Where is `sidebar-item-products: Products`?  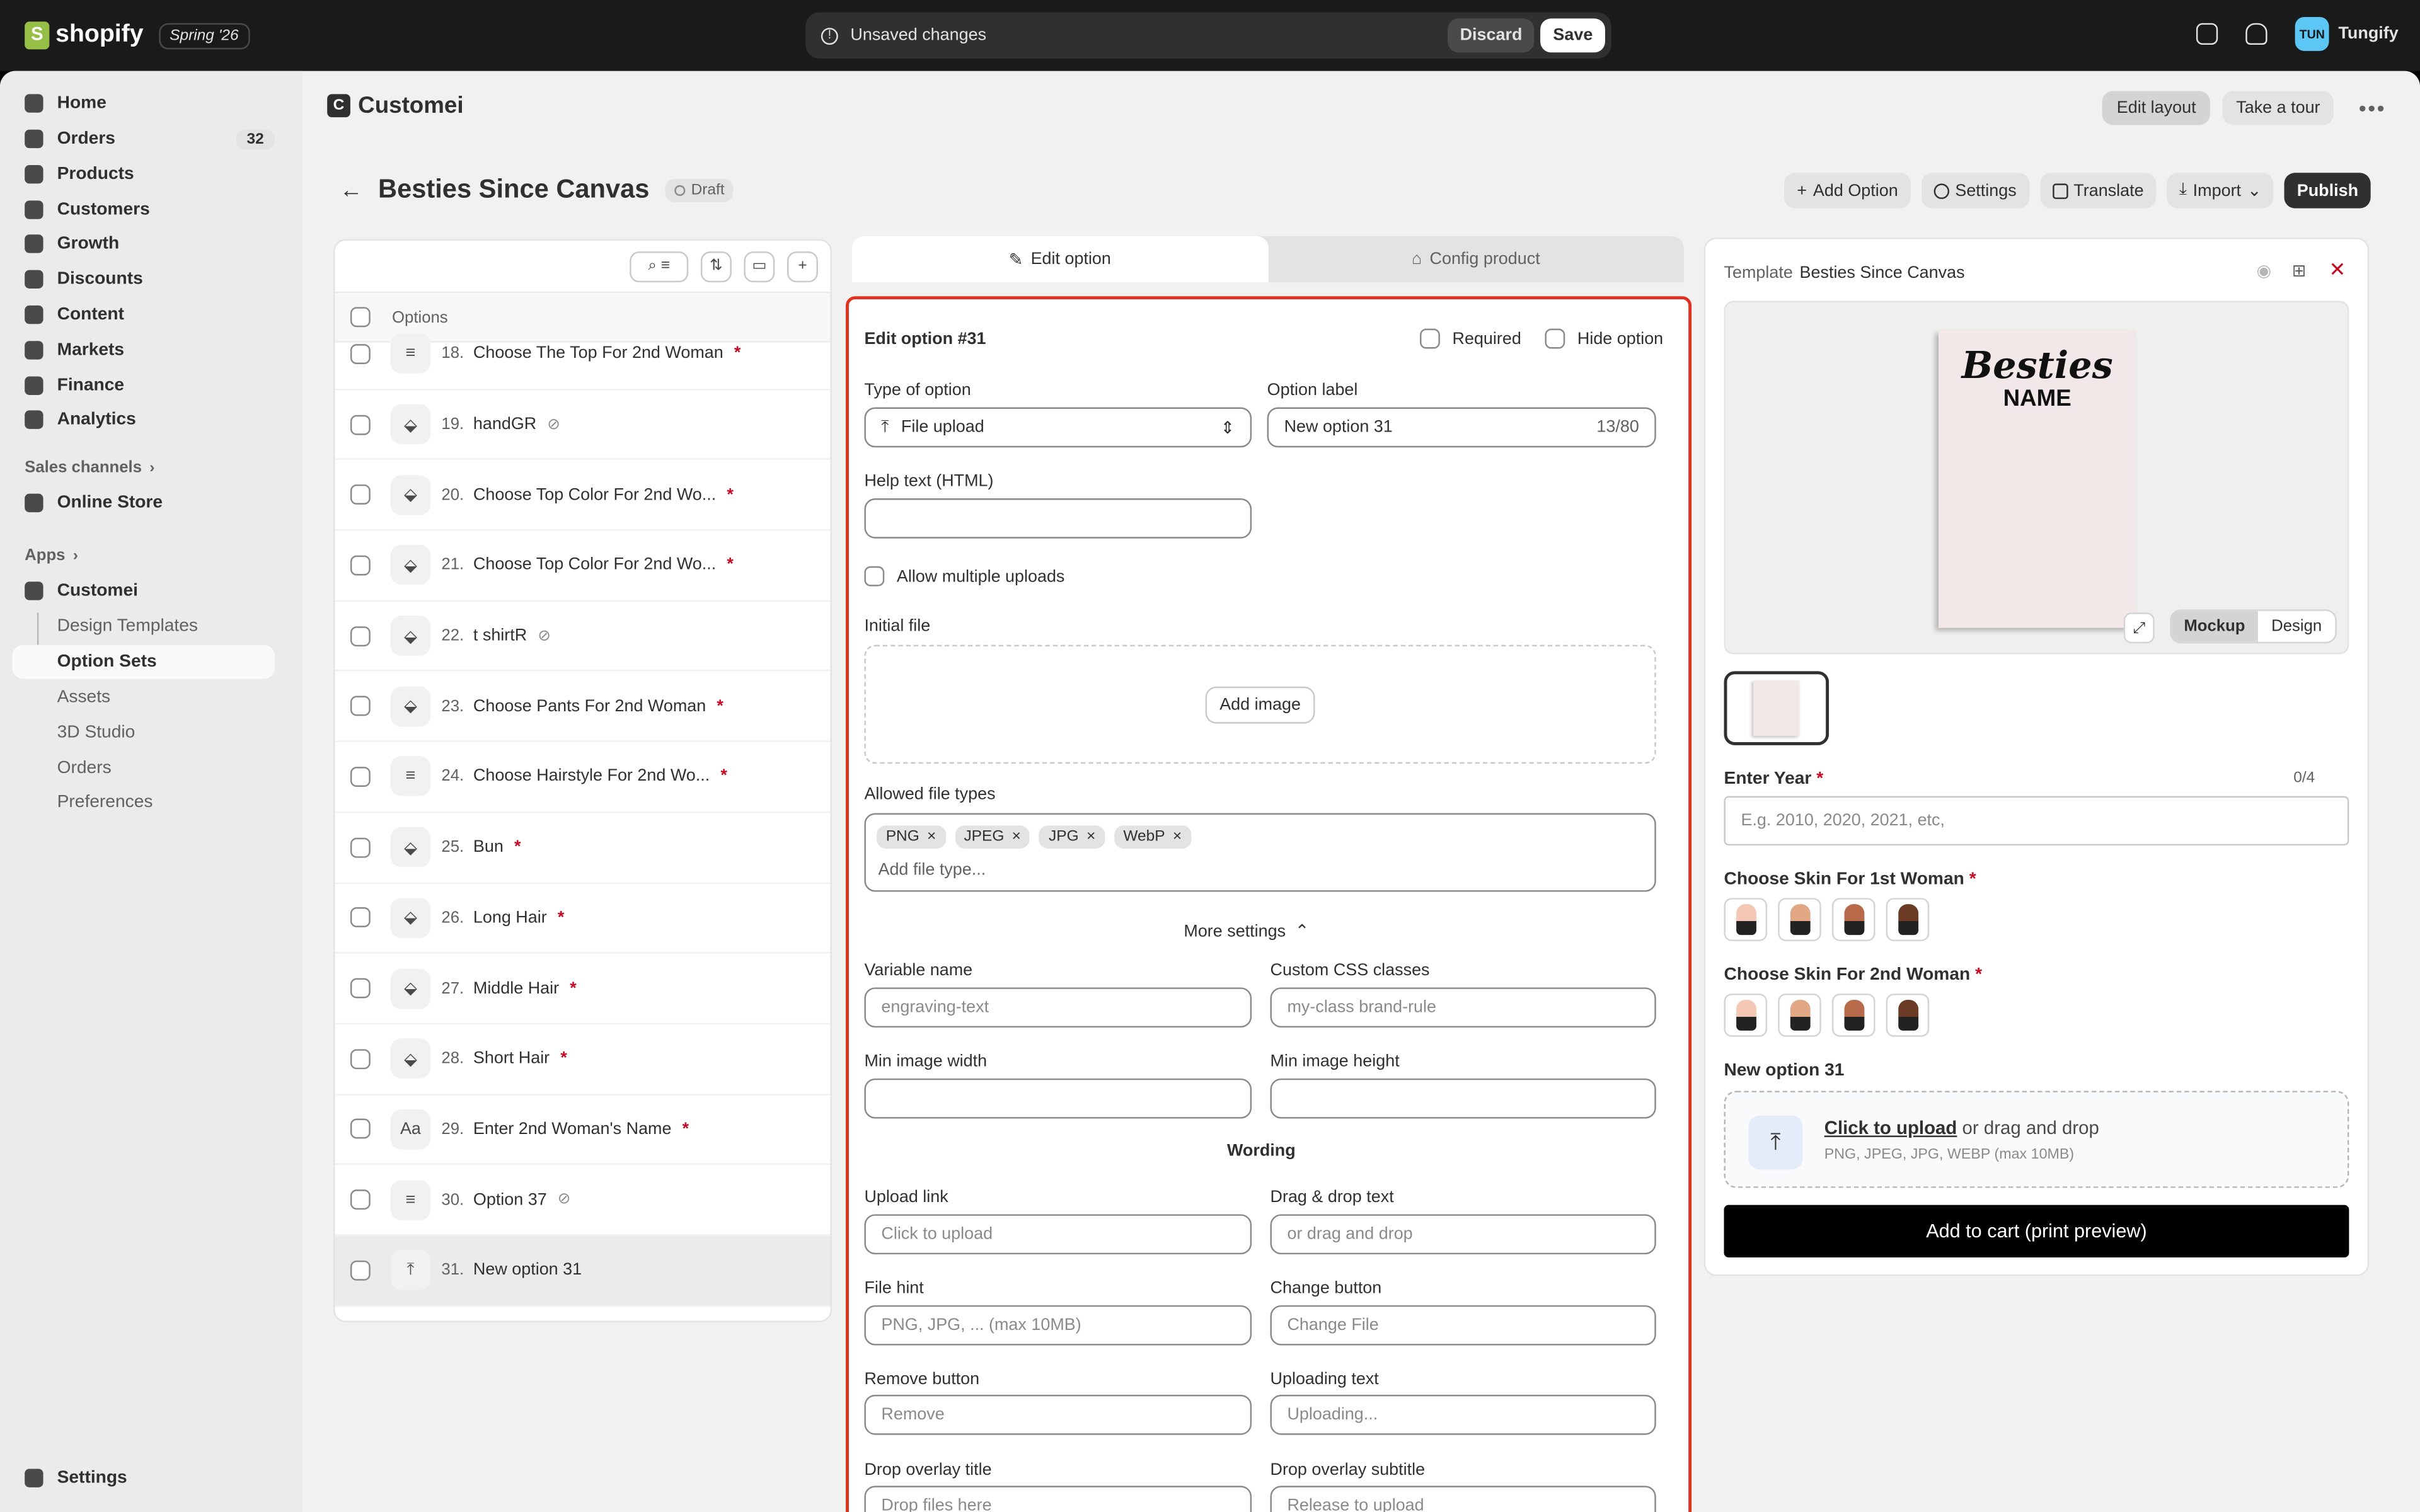 sidebar-item-products: Products is located at coordinates (144, 175).